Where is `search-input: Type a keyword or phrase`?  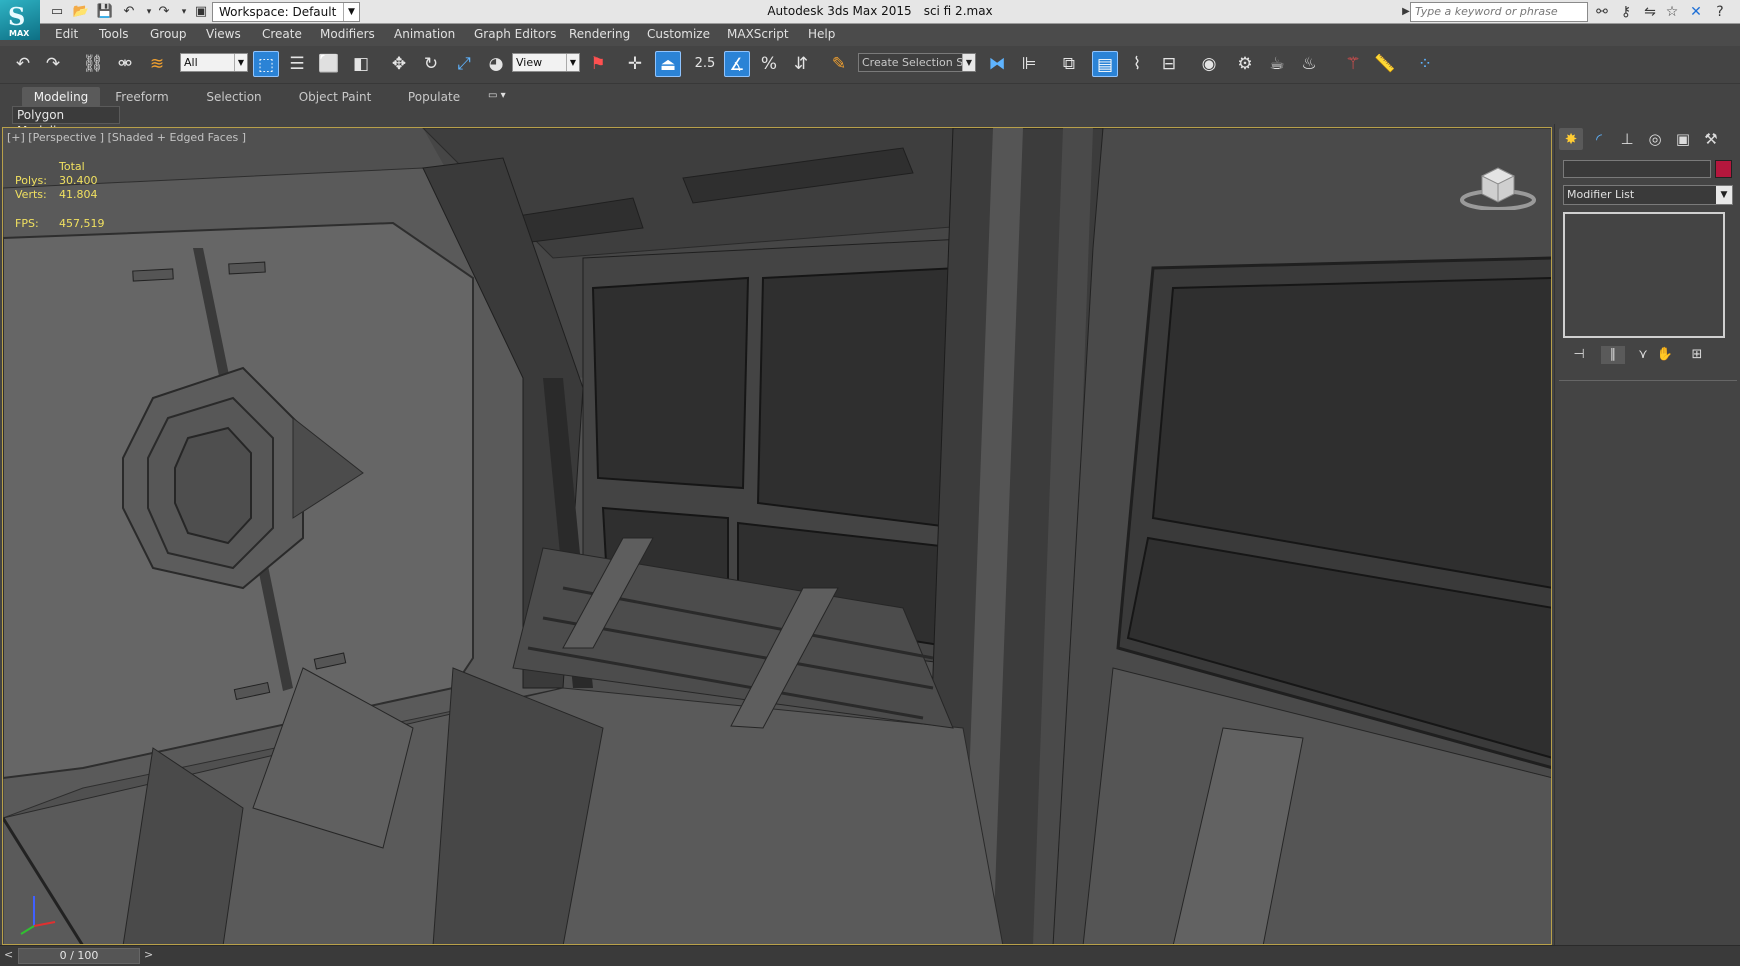
search-input: Type a keyword or phrase is located at coordinates (1499, 12).